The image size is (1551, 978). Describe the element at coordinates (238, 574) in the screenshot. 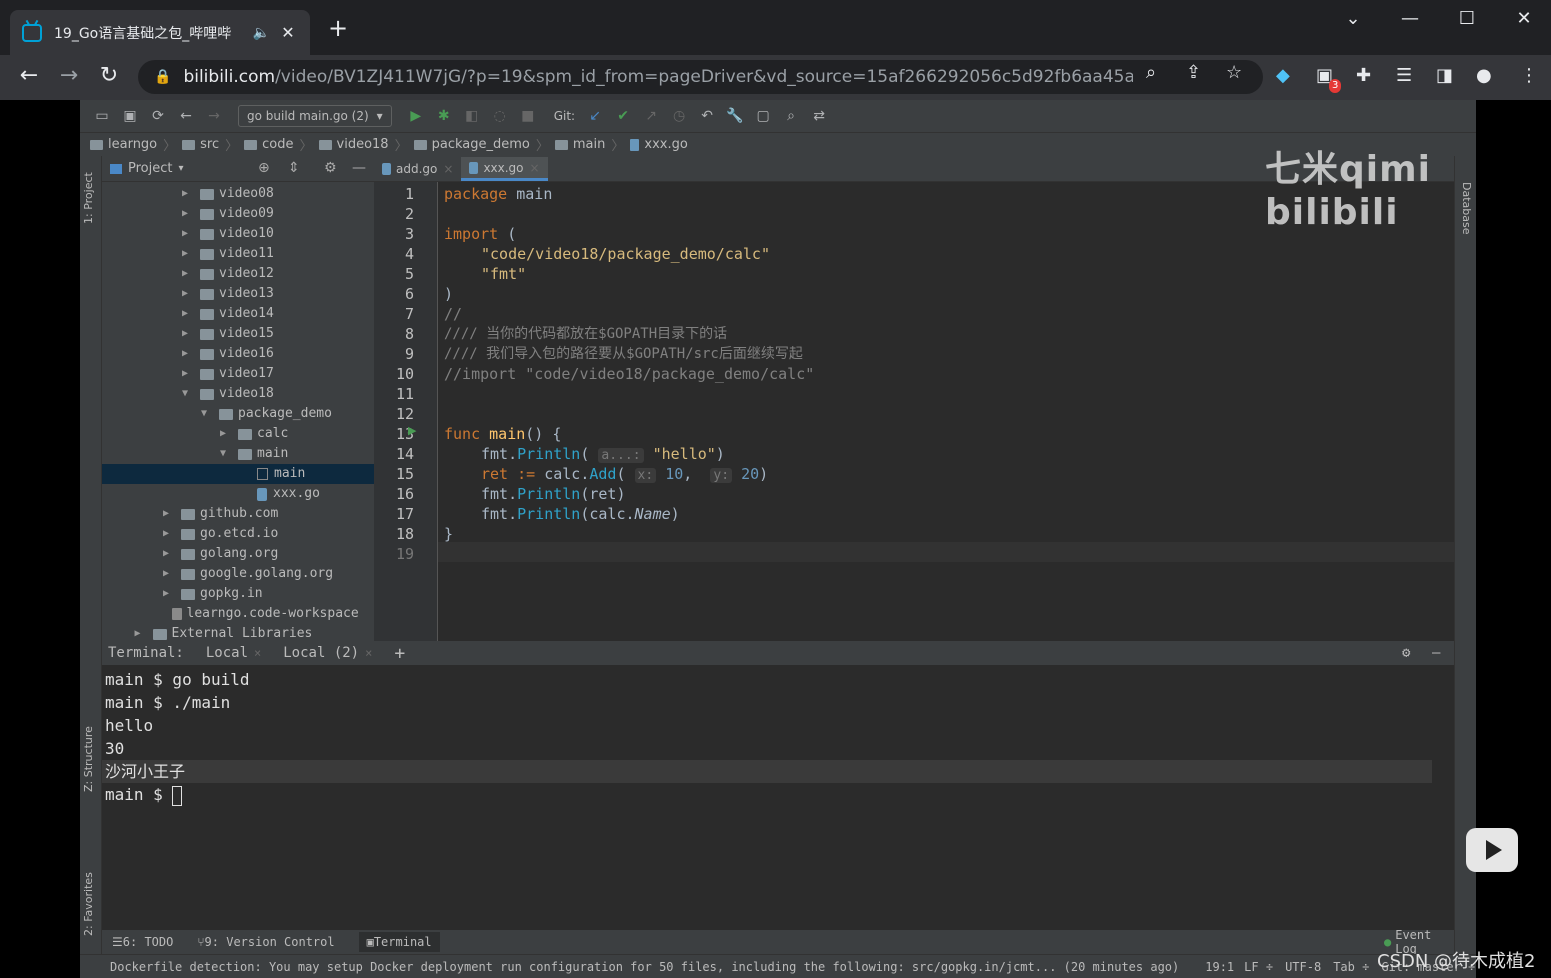

I see `tree-item: ▶ google.golang.org` at that location.